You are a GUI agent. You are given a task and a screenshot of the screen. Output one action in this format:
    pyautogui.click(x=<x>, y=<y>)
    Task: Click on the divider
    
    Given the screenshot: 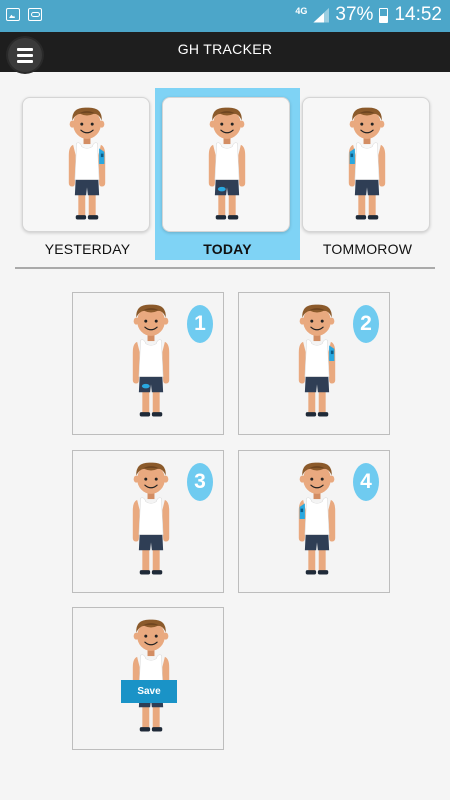 What is the action you would take?
    pyautogui.click(x=225, y=268)
    